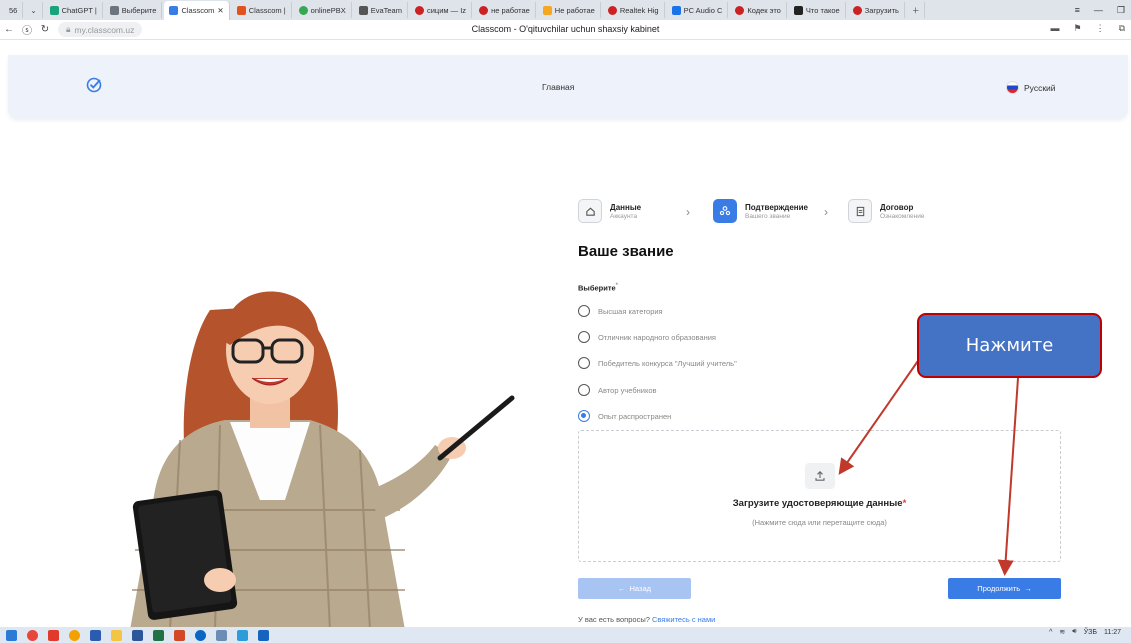 The image size is (1131, 643). What do you see at coordinates (584, 416) in the screenshot?
I see `radio-button-selected` at bounding box center [584, 416].